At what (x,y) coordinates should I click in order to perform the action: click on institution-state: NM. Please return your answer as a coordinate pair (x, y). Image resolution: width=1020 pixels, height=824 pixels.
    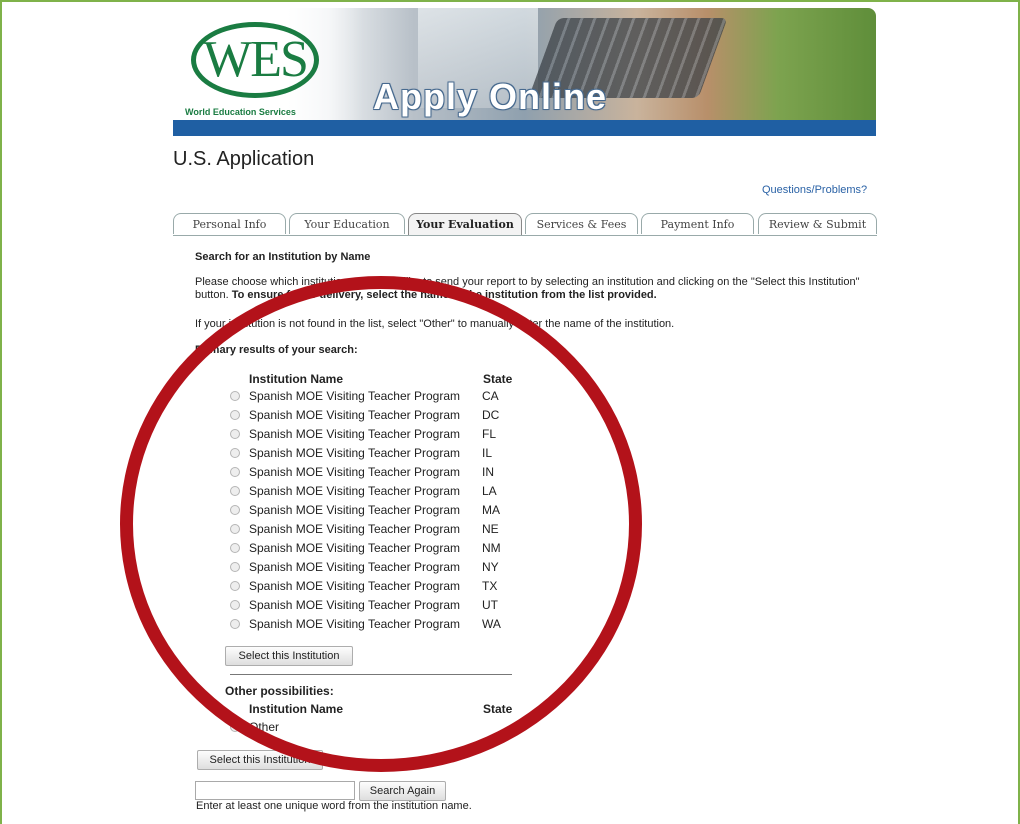
    Looking at the image, I should click on (491, 548).